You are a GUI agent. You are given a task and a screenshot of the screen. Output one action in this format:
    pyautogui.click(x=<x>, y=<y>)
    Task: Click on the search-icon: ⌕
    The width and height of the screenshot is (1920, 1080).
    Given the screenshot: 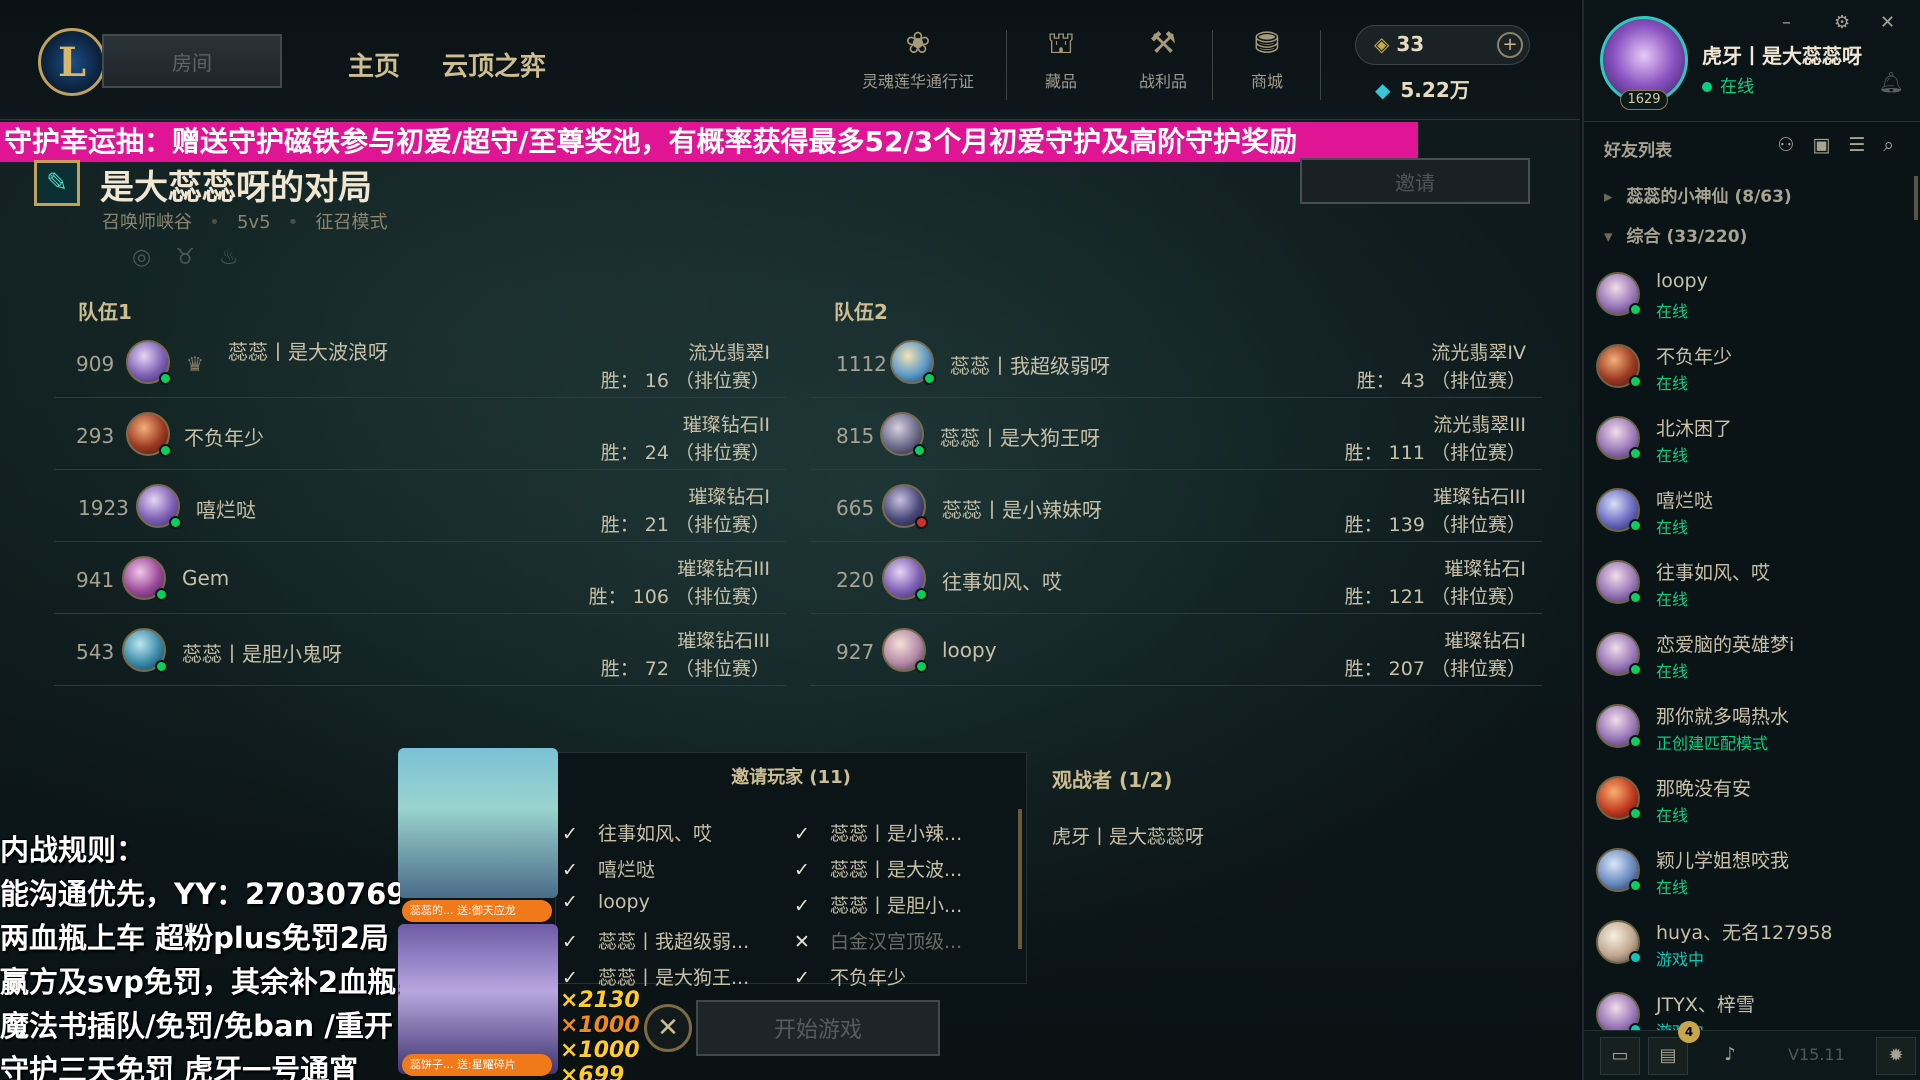 What is the action you would take?
    pyautogui.click(x=1897, y=145)
    